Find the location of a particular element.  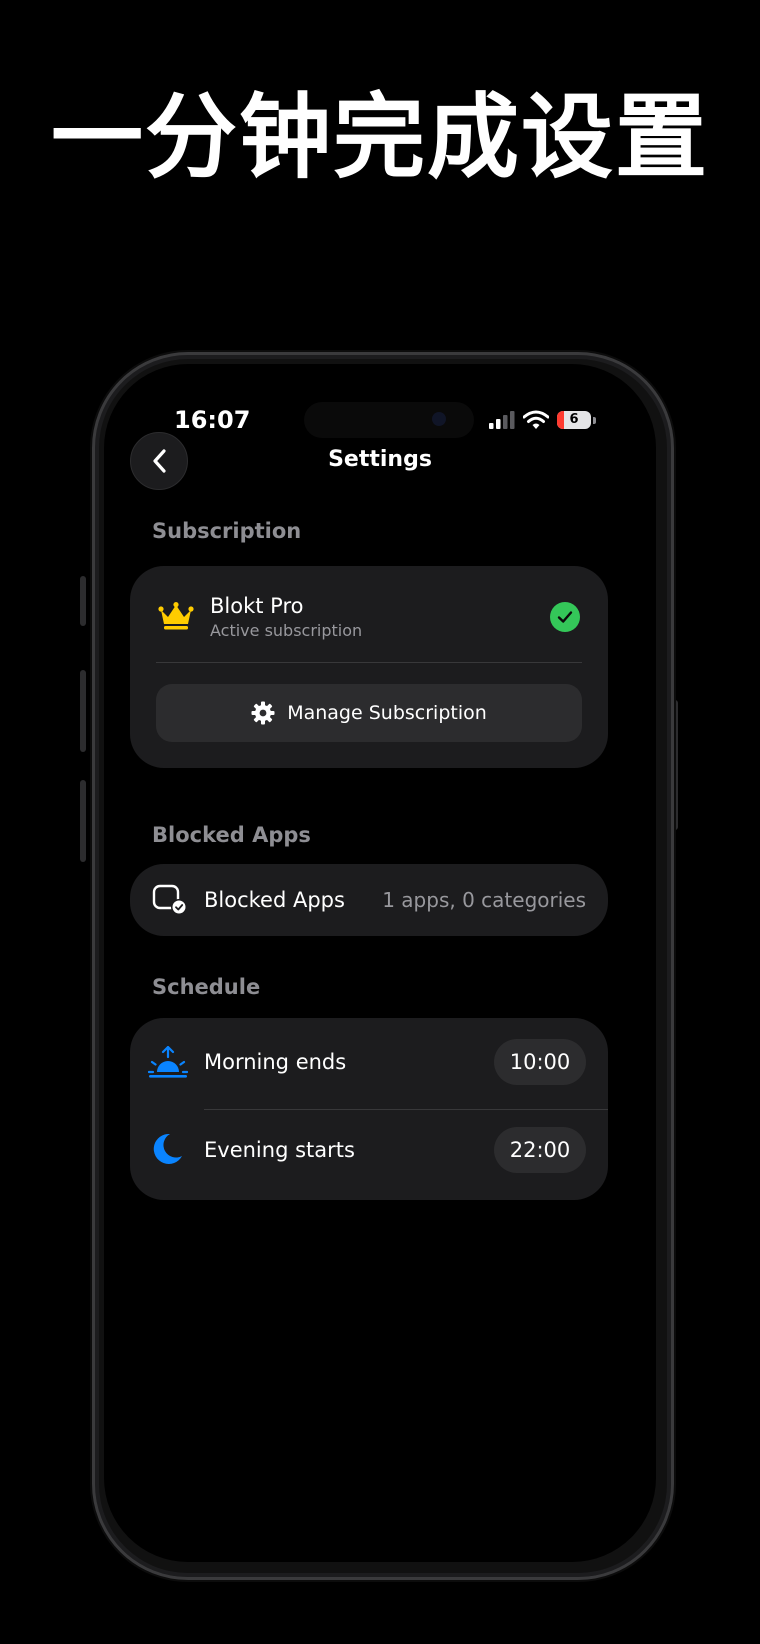

blocked-apps-count: 1 apps, 0 categories is located at coordinates (484, 900).